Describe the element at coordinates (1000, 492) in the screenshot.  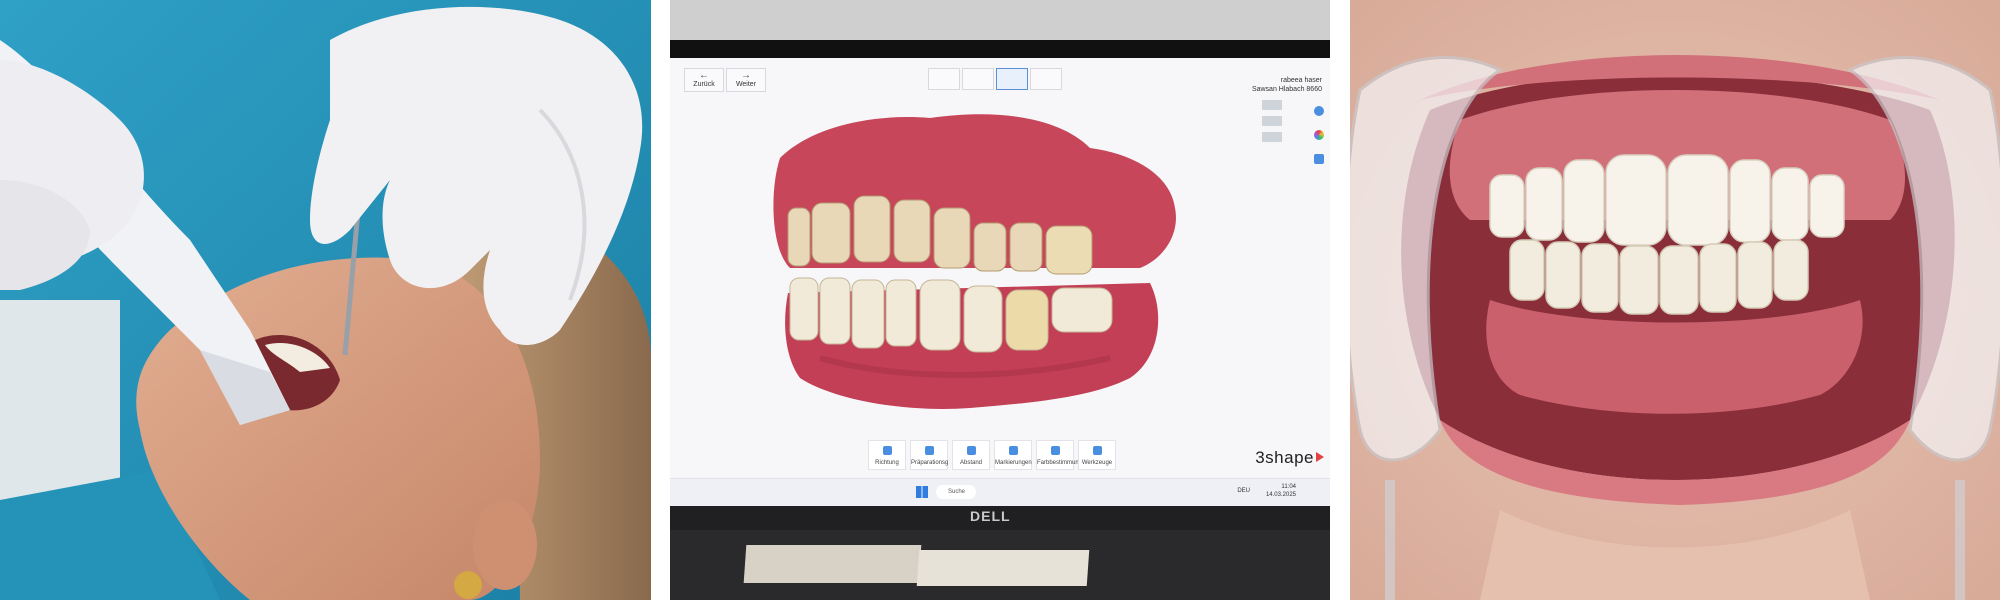
I see `windows-taskbar: Suche DEU 11:04 14.03.2025` at that location.